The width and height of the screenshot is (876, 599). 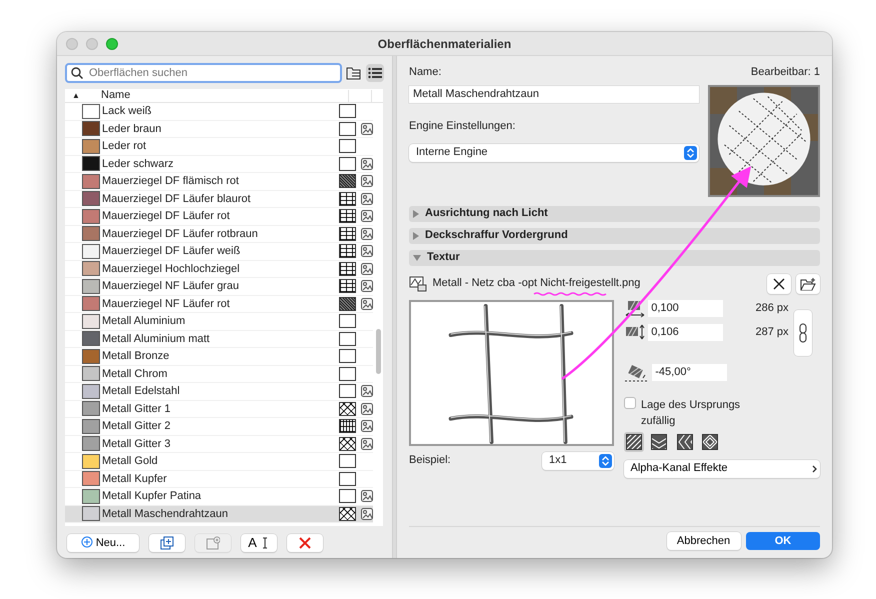 I want to click on ok-button: OK, so click(x=783, y=541).